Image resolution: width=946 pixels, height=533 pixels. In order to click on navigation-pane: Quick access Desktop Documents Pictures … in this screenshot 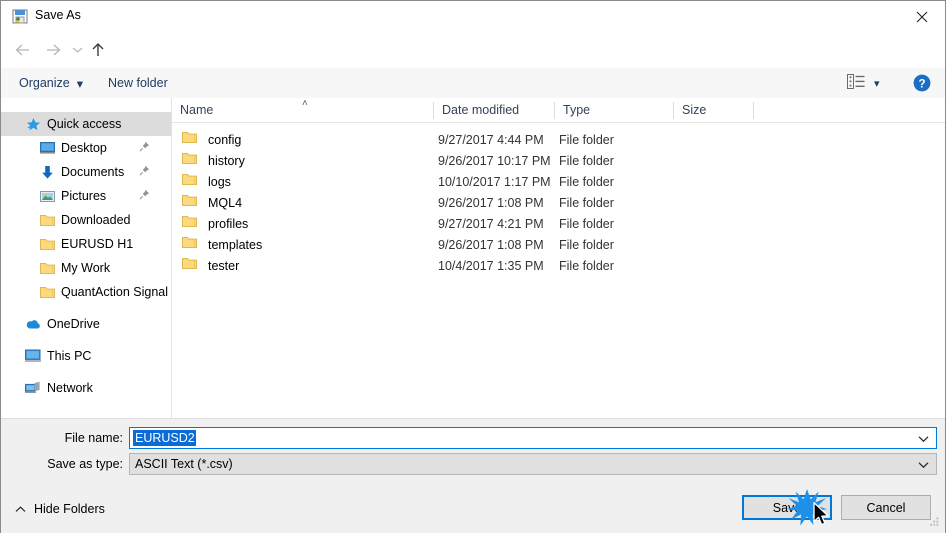, I will do `click(86, 258)`.